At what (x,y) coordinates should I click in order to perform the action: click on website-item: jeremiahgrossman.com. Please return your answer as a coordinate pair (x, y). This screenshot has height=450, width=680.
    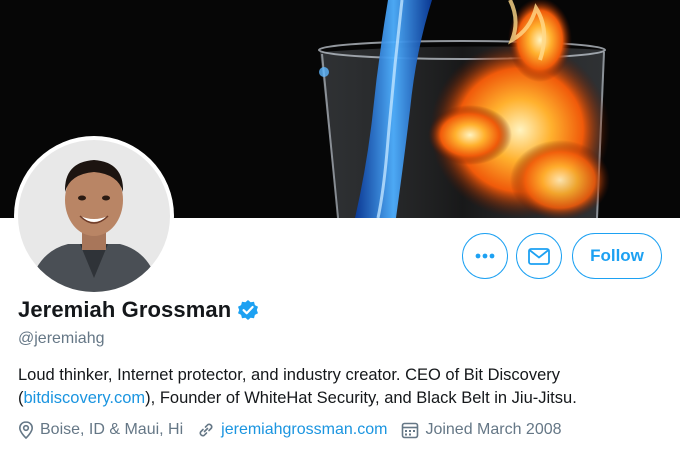
    Looking at the image, I should click on (292, 430).